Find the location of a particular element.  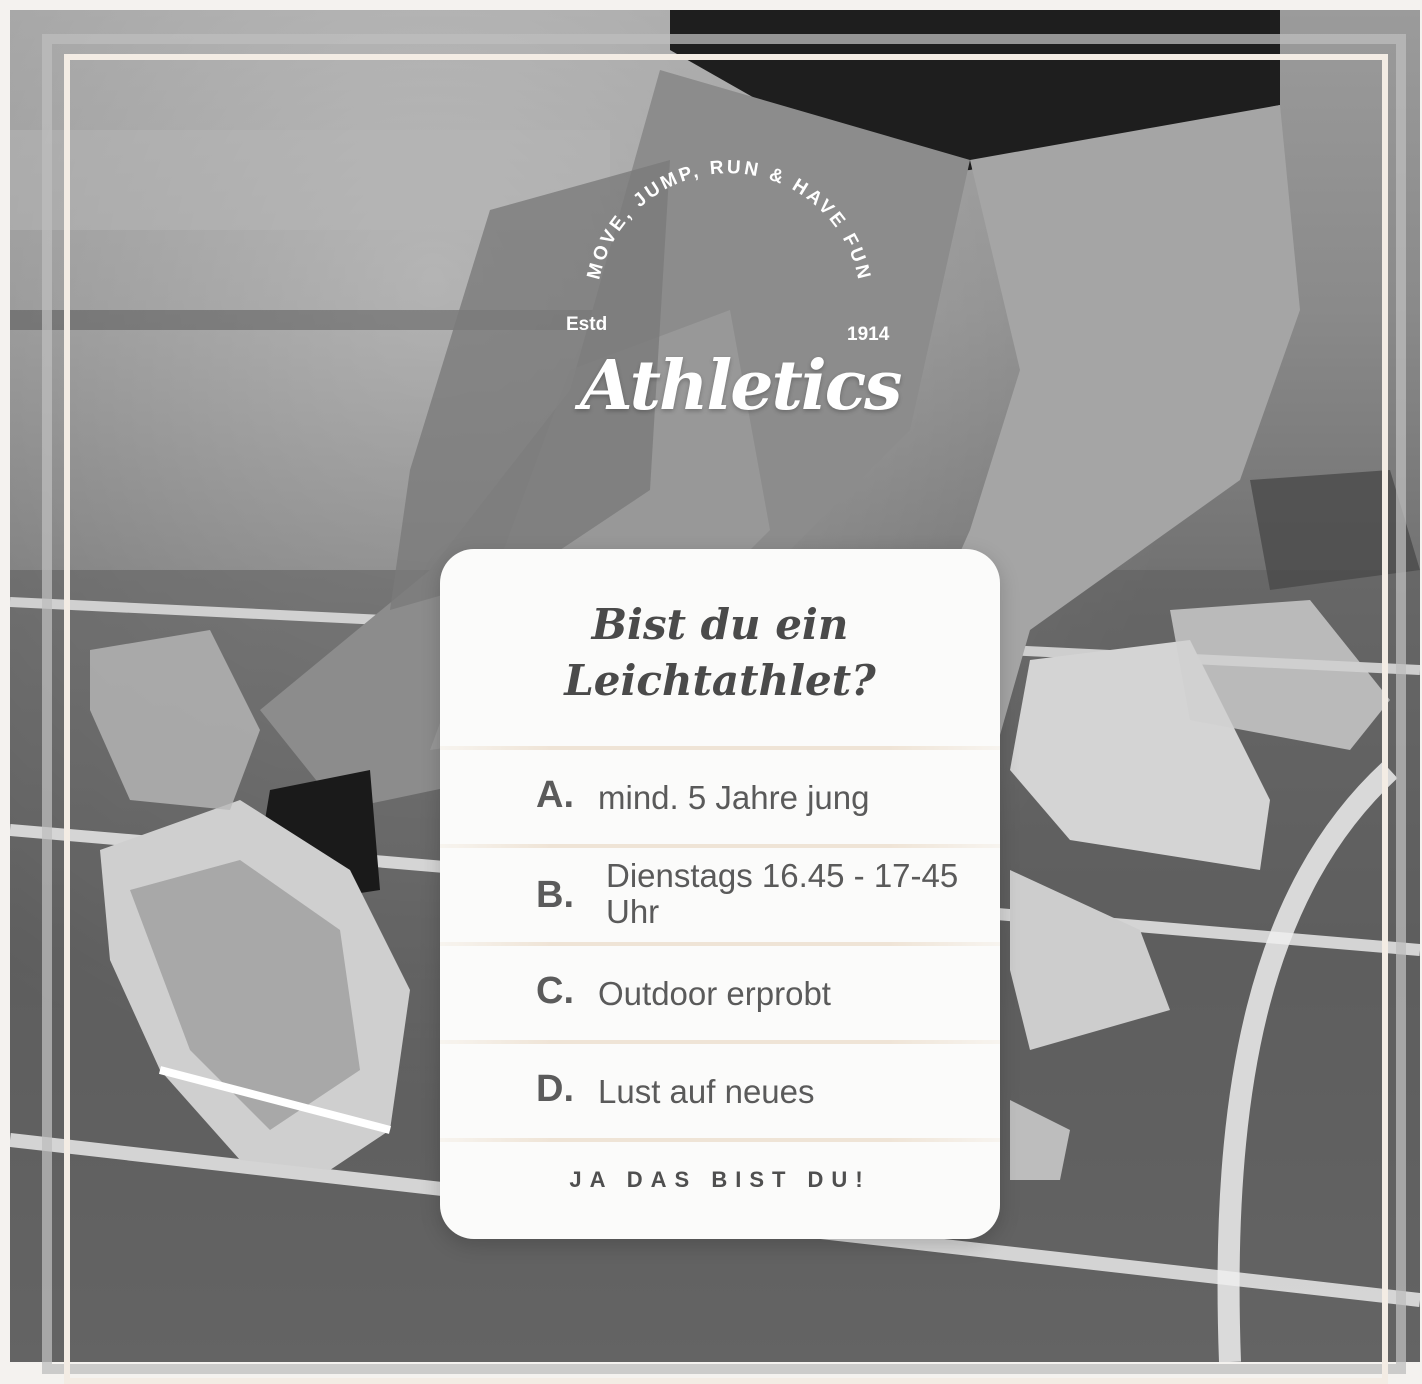

card-title-line-2: Leichtathlet? is located at coordinates (720, 680).